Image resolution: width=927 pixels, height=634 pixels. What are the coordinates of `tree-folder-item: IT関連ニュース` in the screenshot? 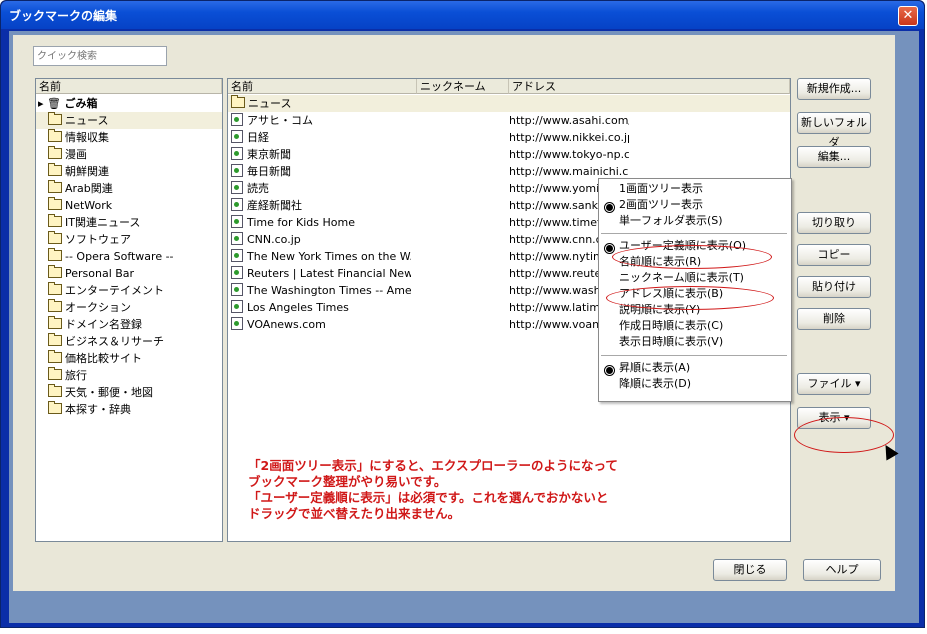 It's located at (129, 222).